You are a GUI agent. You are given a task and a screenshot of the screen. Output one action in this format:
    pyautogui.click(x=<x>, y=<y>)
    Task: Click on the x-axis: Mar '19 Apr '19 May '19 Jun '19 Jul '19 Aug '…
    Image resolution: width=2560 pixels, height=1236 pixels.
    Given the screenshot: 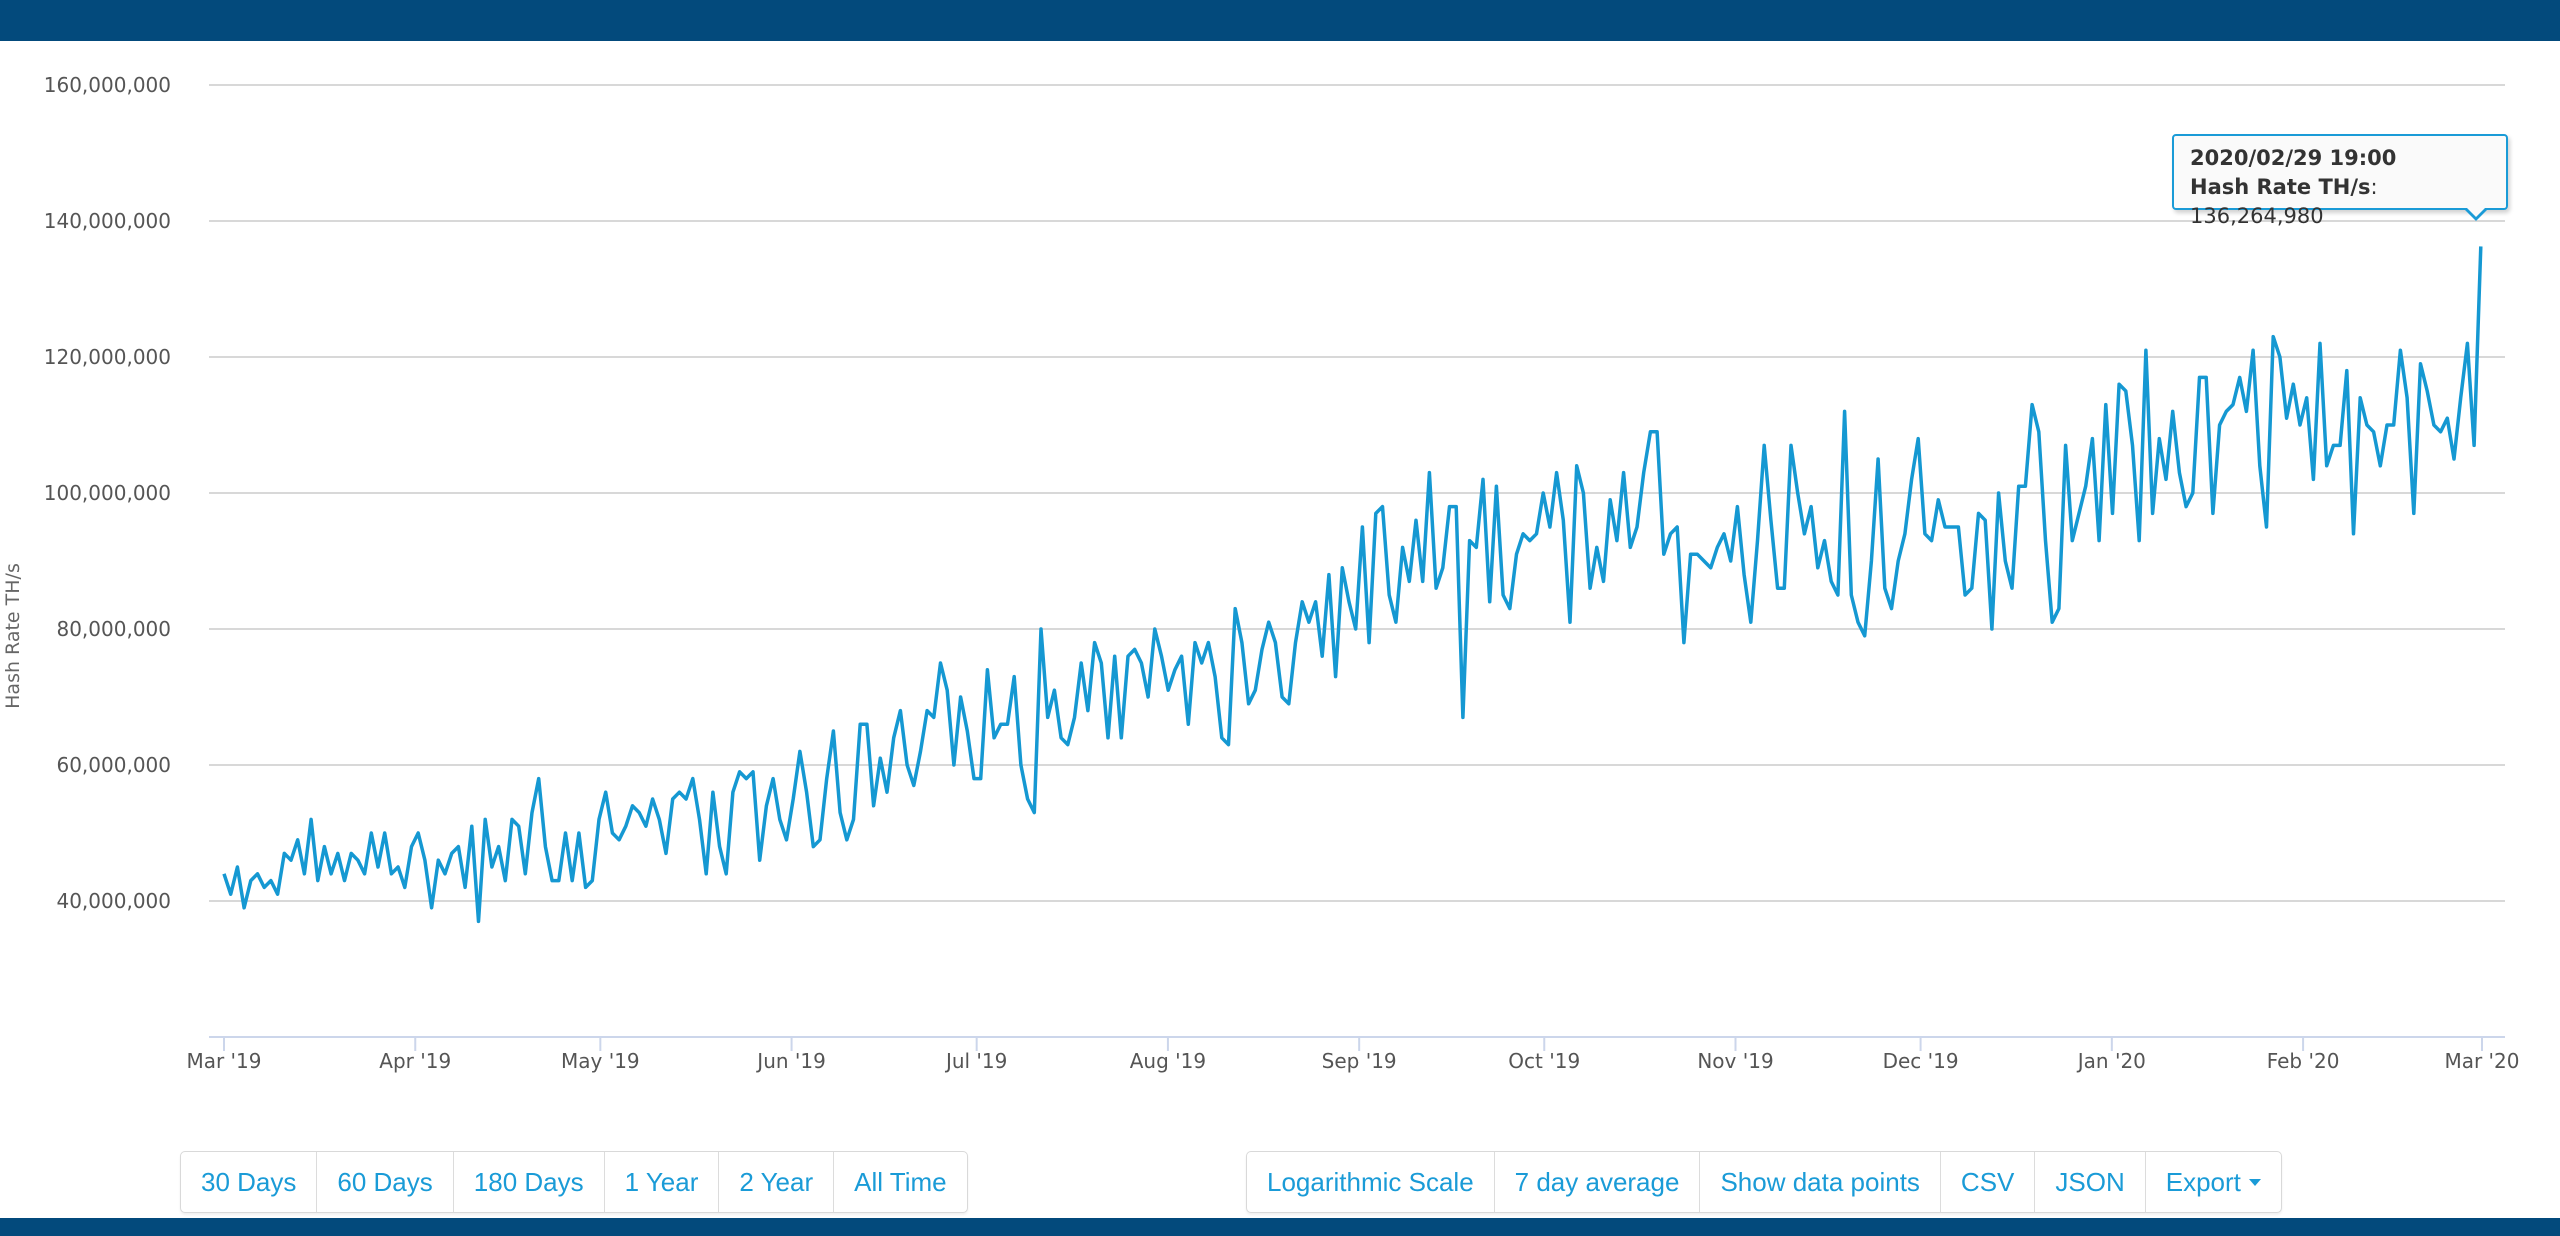 What is the action you would take?
    pyautogui.click(x=1353, y=1054)
    